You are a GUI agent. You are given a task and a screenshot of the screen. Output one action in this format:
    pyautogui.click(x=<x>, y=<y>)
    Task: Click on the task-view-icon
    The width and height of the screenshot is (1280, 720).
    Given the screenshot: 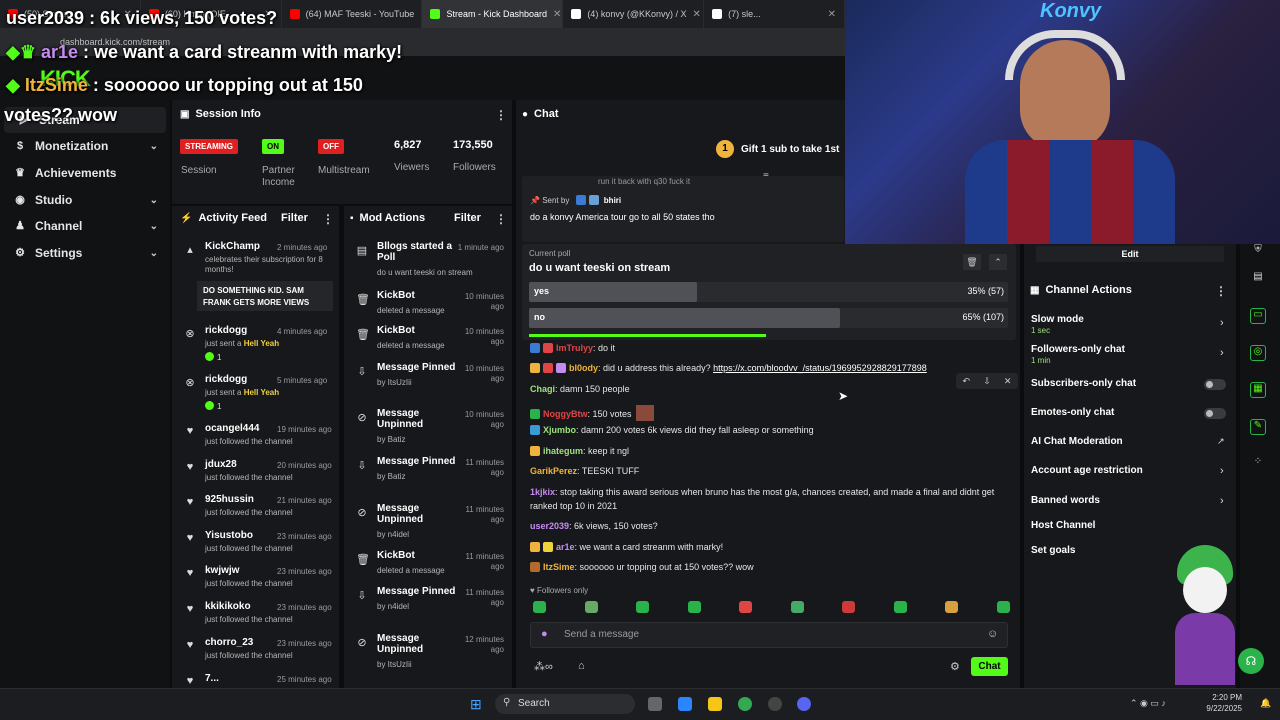 What is the action you would take?
    pyautogui.click(x=655, y=704)
    